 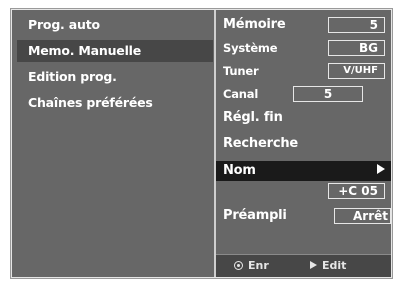 What do you see at coordinates (250, 48) in the screenshot?
I see `systeme-label: Système` at bounding box center [250, 48].